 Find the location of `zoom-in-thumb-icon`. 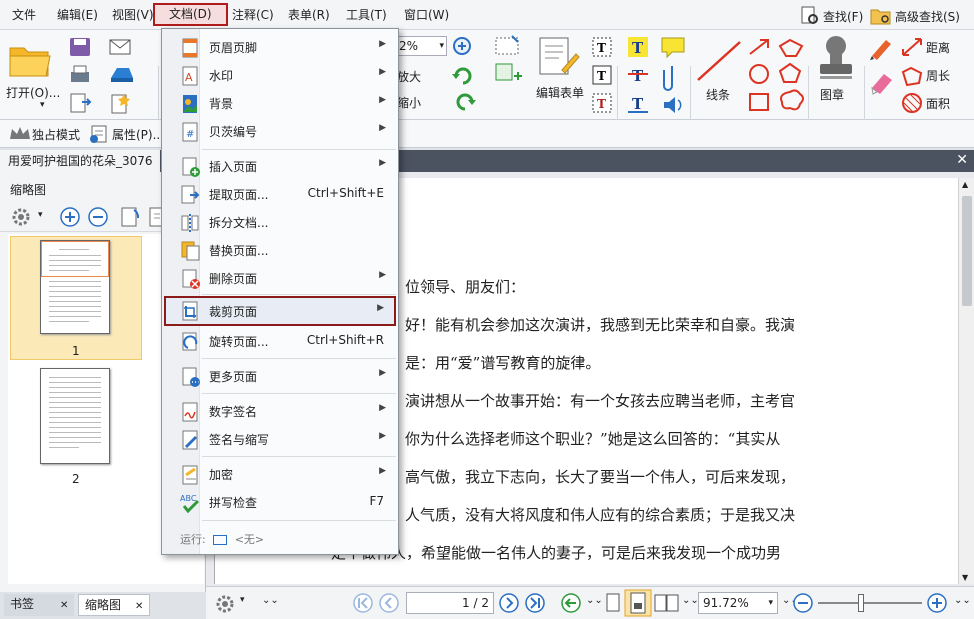

zoom-in-thumb-icon is located at coordinates (70, 217).